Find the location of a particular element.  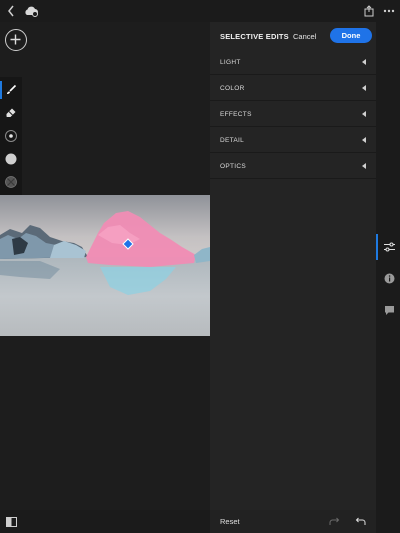

feather-control is located at coordinates (11, 159).